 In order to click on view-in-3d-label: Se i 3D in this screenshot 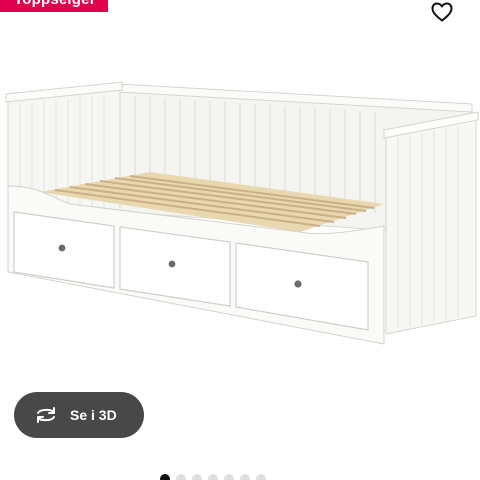, I will do `click(93, 415)`.